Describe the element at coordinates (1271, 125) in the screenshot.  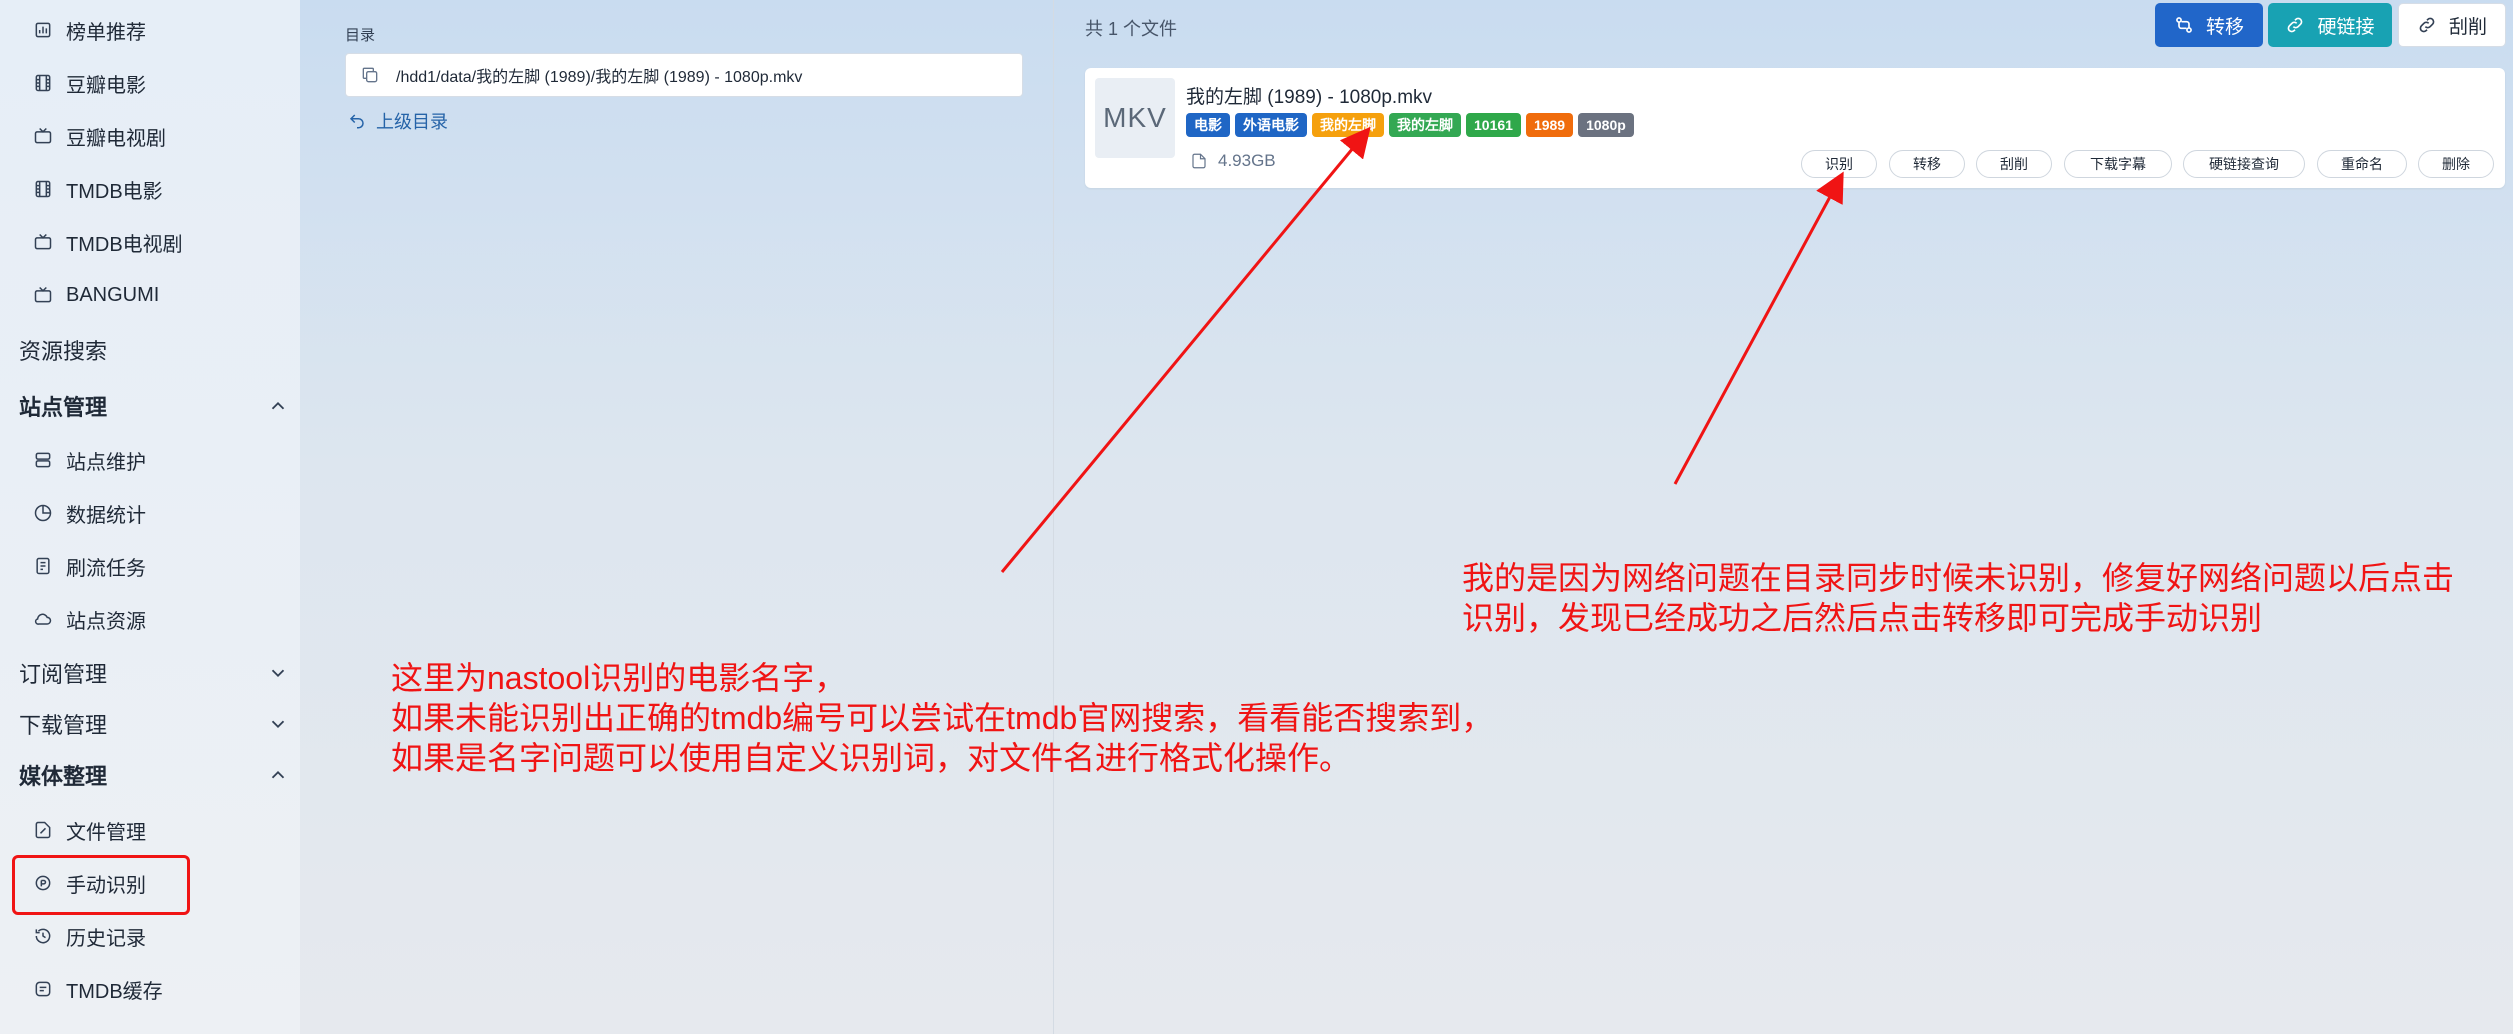
I see `tag-badge: 外语电影` at that location.